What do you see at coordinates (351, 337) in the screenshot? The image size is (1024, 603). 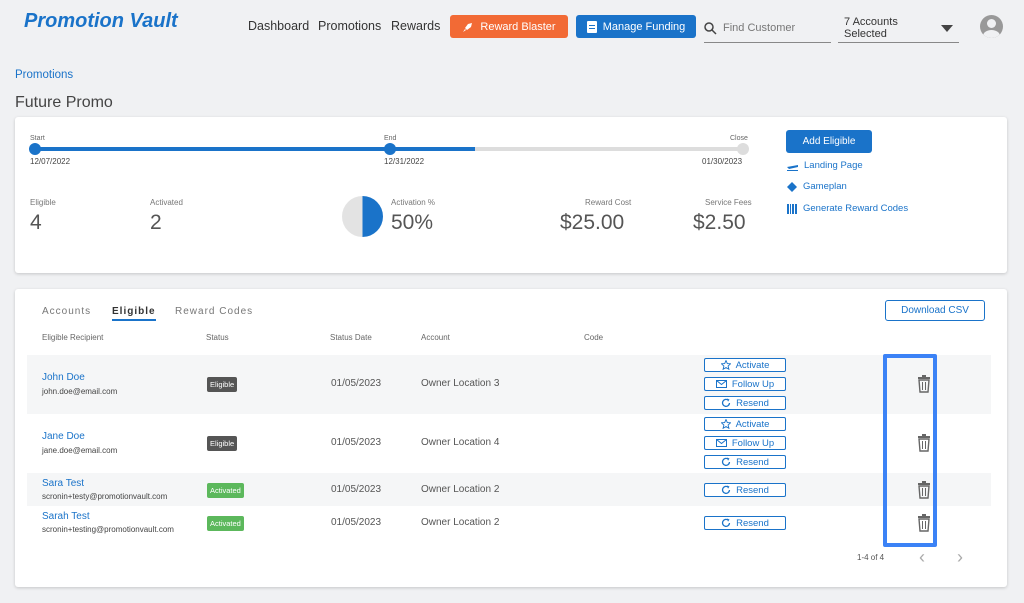 I see `col-status-date: Status Date` at bounding box center [351, 337].